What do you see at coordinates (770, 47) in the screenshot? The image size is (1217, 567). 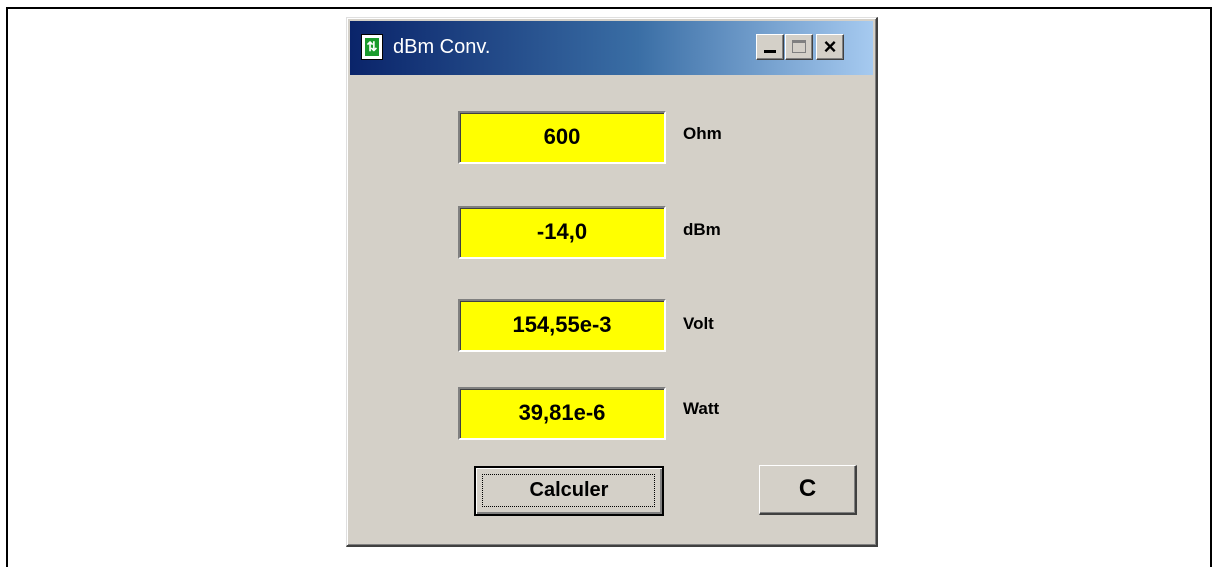 I see `minimize-button` at bounding box center [770, 47].